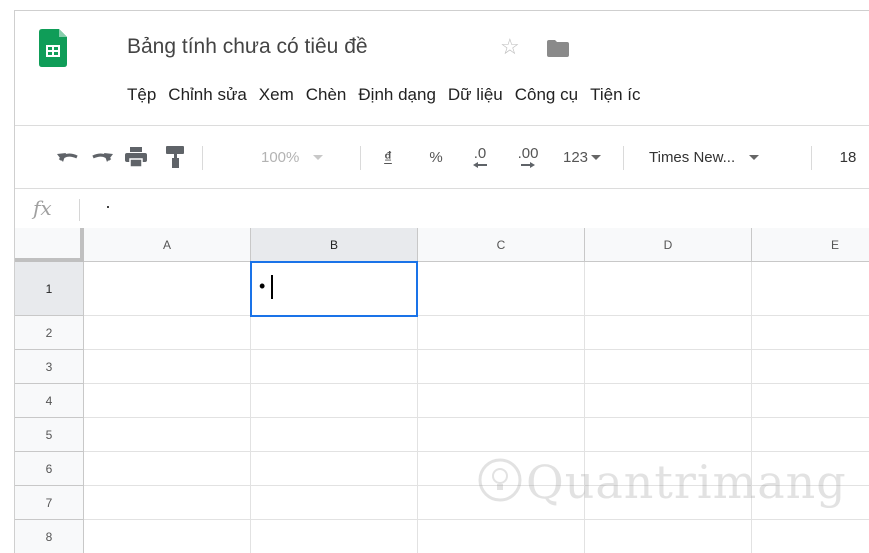 The image size is (869, 553). I want to click on fx-icon: fx, so click(42, 208).